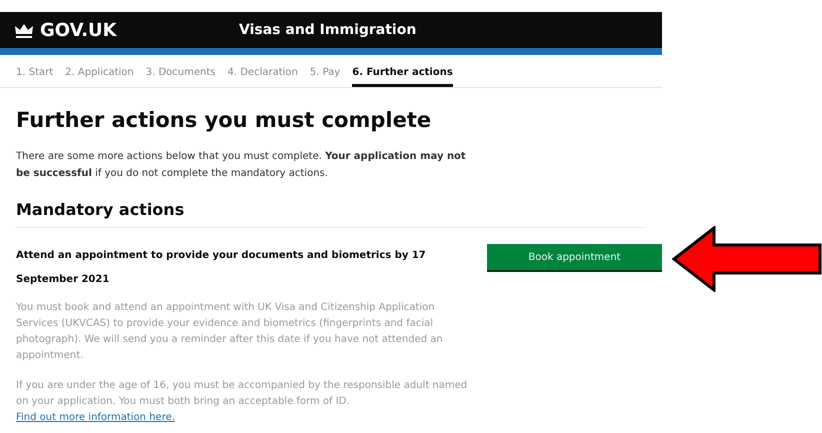 The height and width of the screenshot is (433, 822). What do you see at coordinates (126, 30) in the screenshot?
I see `site-logo: GOV.UK` at bounding box center [126, 30].